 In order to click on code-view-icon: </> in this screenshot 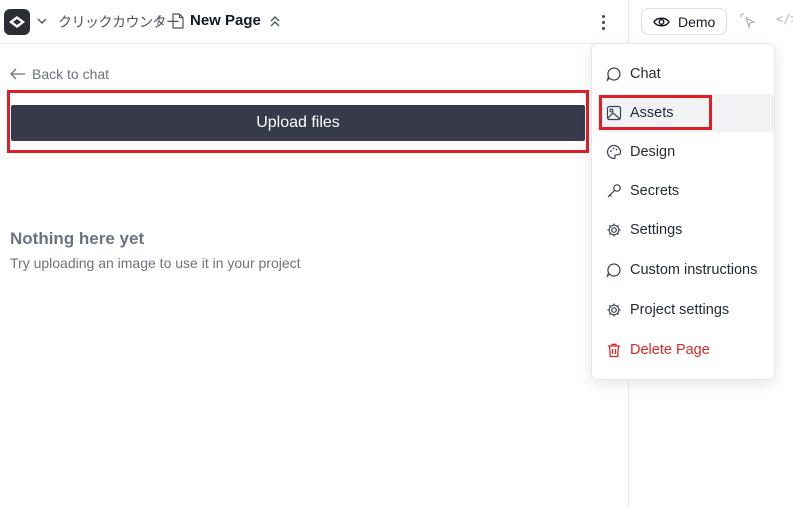, I will do `click(784, 19)`.